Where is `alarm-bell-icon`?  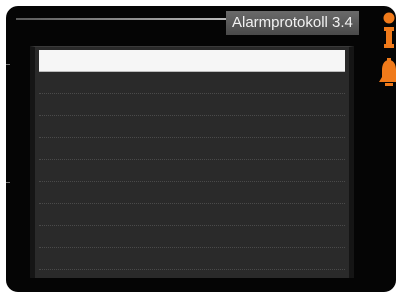 alarm-bell-icon is located at coordinates (389, 73).